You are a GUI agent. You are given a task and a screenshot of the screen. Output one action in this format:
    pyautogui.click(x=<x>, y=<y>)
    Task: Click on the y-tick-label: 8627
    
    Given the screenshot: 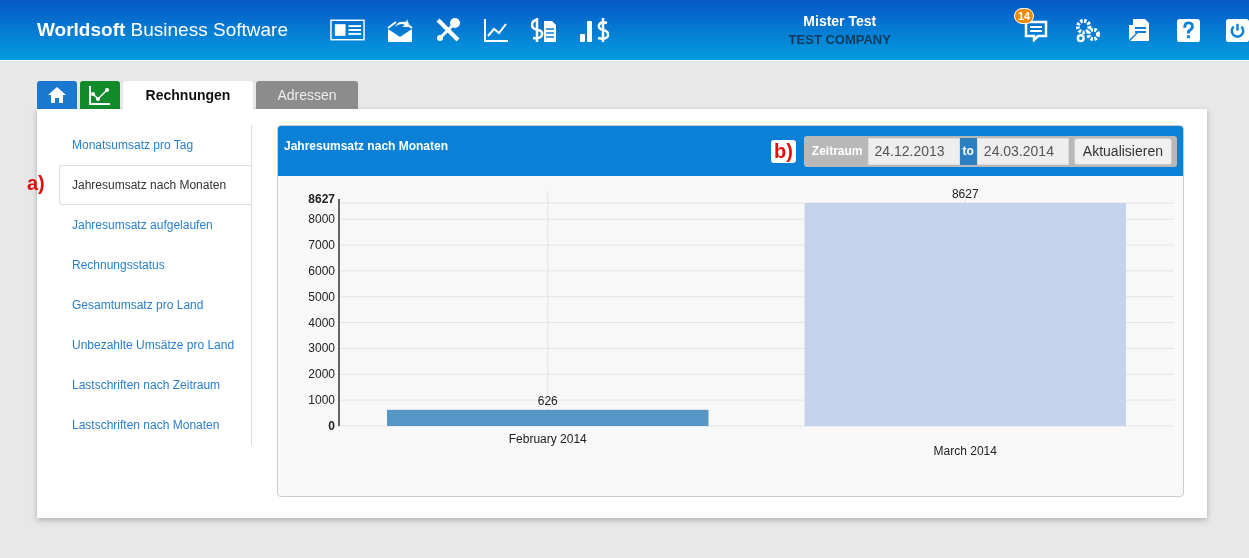 What is the action you would take?
    pyautogui.click(x=321, y=199)
    